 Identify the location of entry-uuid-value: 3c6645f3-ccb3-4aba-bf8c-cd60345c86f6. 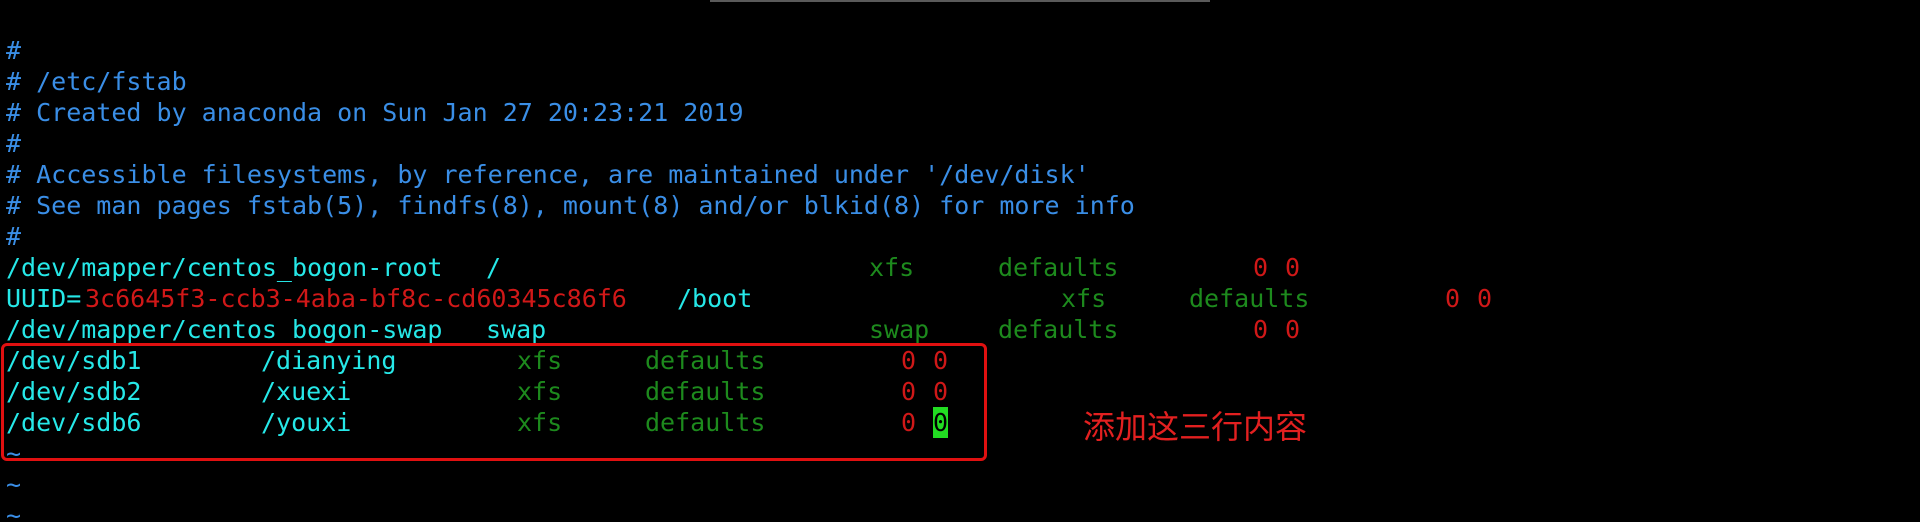
(356, 298).